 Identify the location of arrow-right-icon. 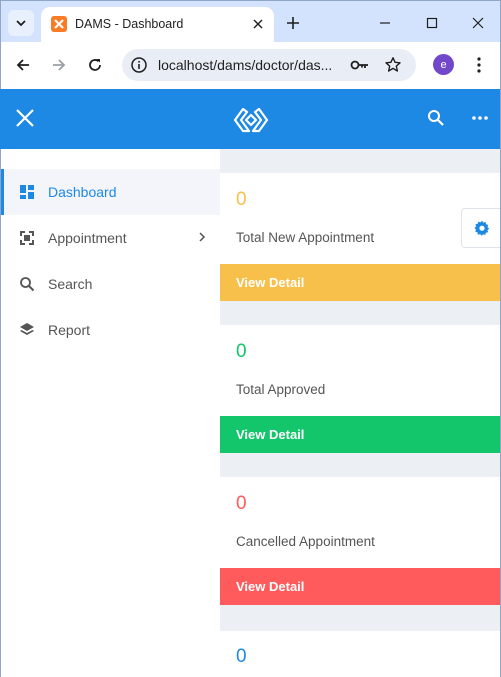
(59, 65).